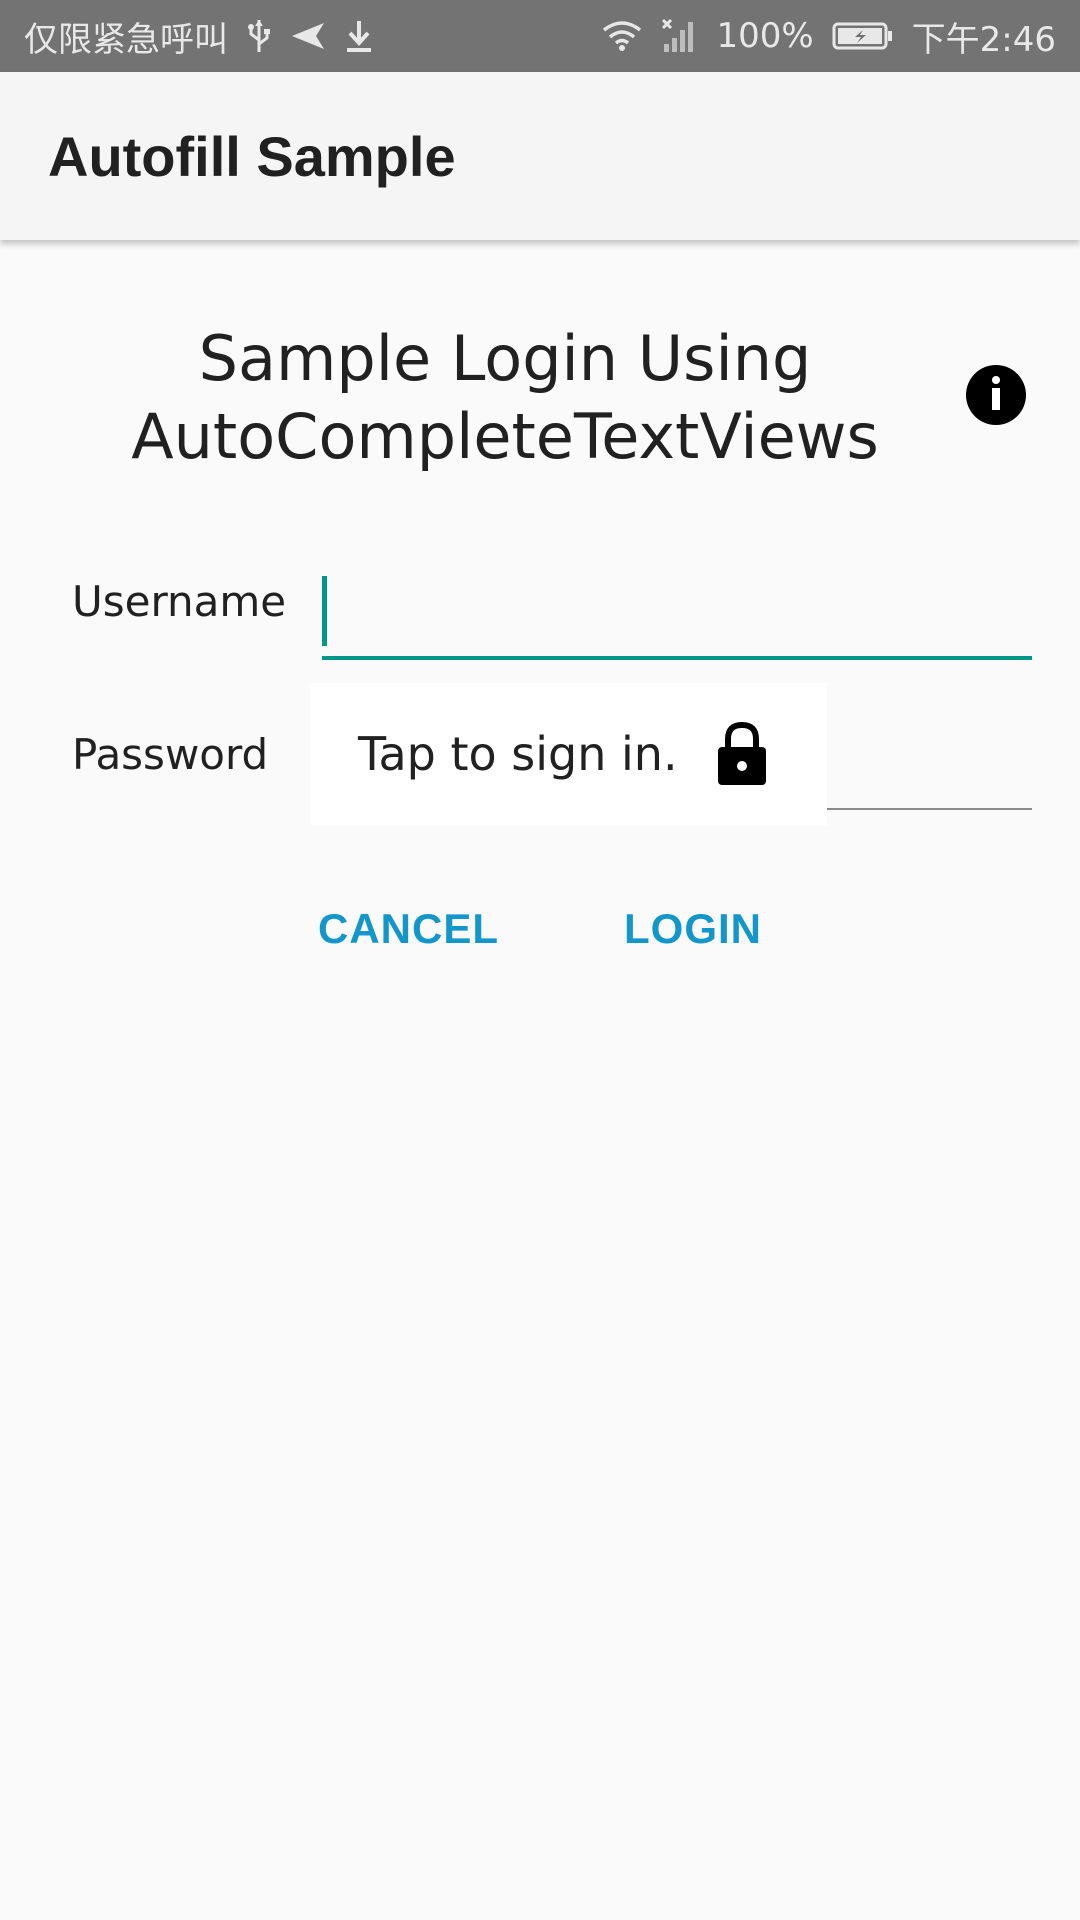 The width and height of the screenshot is (1080, 1920). Describe the element at coordinates (983, 39) in the screenshot. I see `clock: 下午2:46` at that location.